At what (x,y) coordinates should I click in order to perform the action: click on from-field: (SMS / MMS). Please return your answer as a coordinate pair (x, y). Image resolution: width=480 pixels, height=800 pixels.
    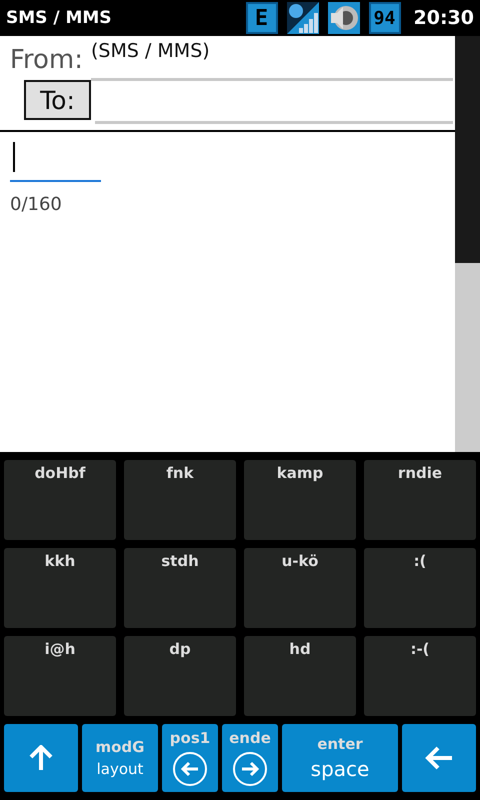
    Looking at the image, I should click on (272, 60).